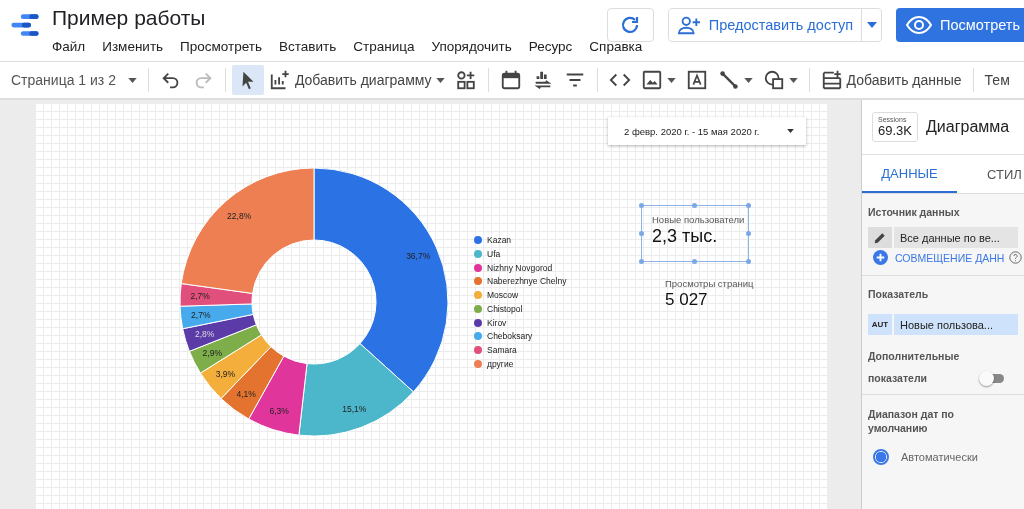  What do you see at coordinates (912, 421) in the screenshot?
I see `section-heading: Диапазон дат по умолчанию` at bounding box center [912, 421].